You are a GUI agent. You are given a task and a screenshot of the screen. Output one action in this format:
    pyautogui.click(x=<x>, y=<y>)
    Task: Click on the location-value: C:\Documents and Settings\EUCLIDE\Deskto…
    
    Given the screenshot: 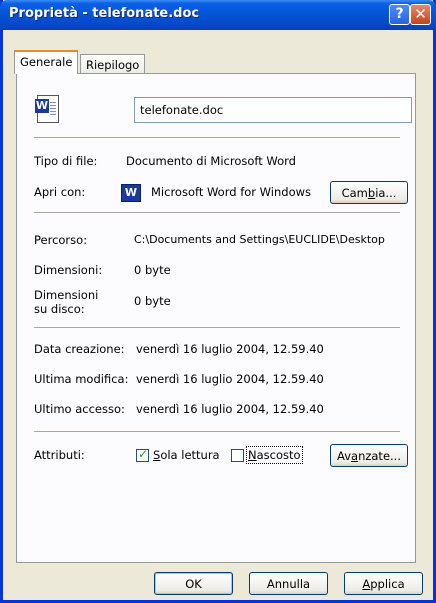 What is the action you would take?
    pyautogui.click(x=259, y=239)
    